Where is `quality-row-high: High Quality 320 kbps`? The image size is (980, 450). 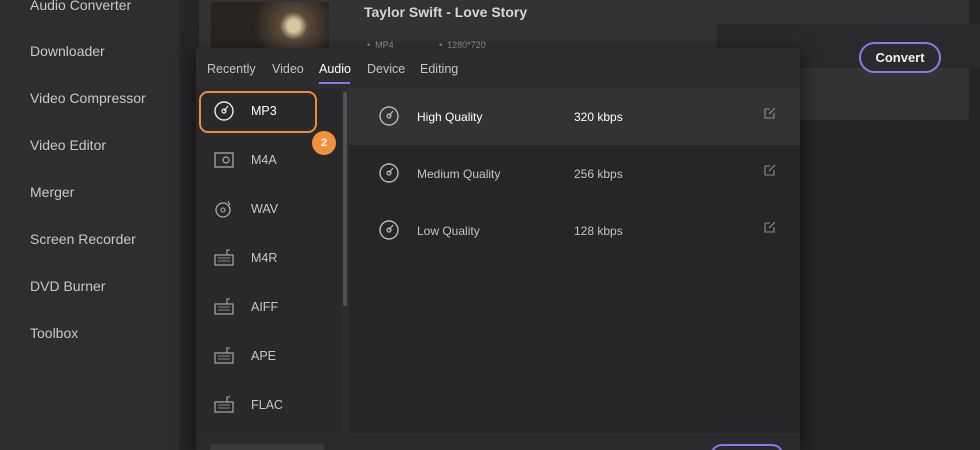 quality-row-high: High Quality 320 kbps is located at coordinates (574, 116).